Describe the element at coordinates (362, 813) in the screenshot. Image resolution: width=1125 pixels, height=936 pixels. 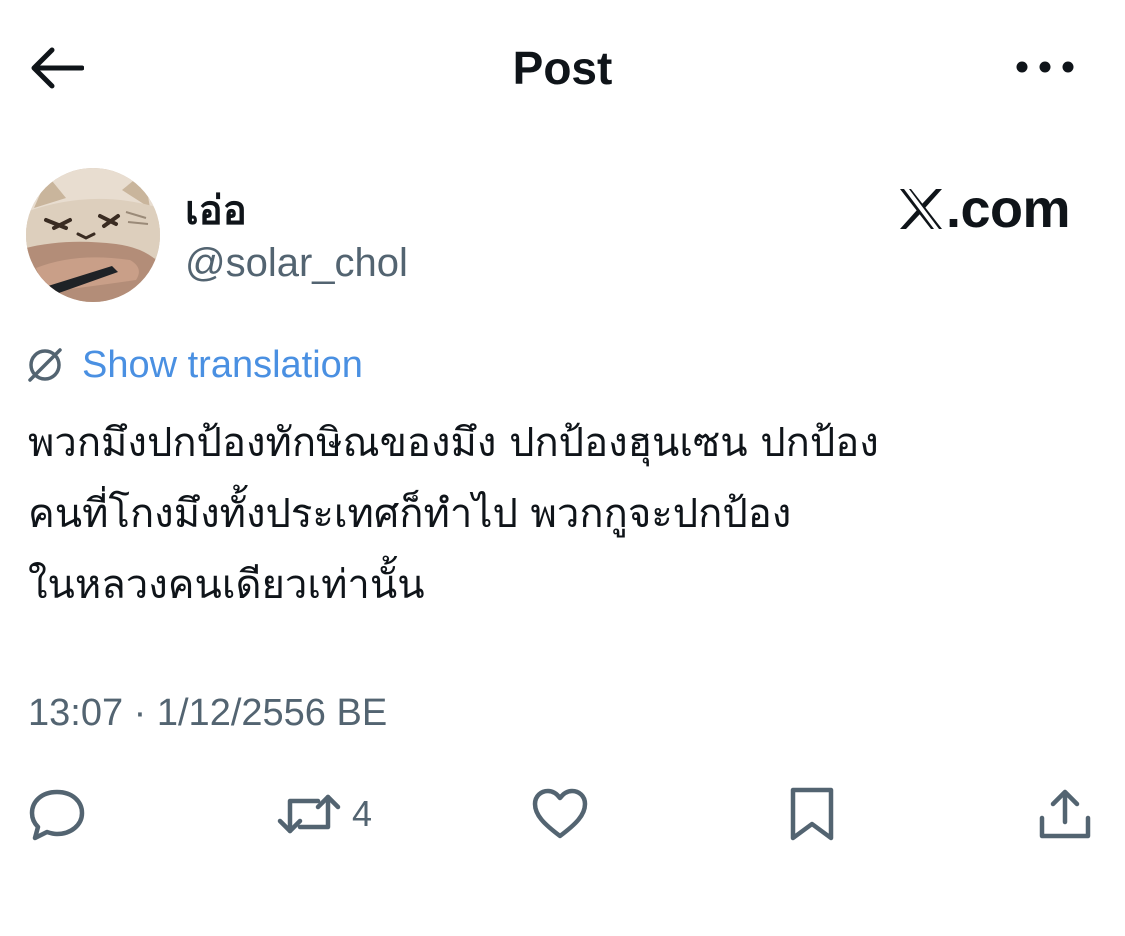
I see `repost-count: 4` at that location.